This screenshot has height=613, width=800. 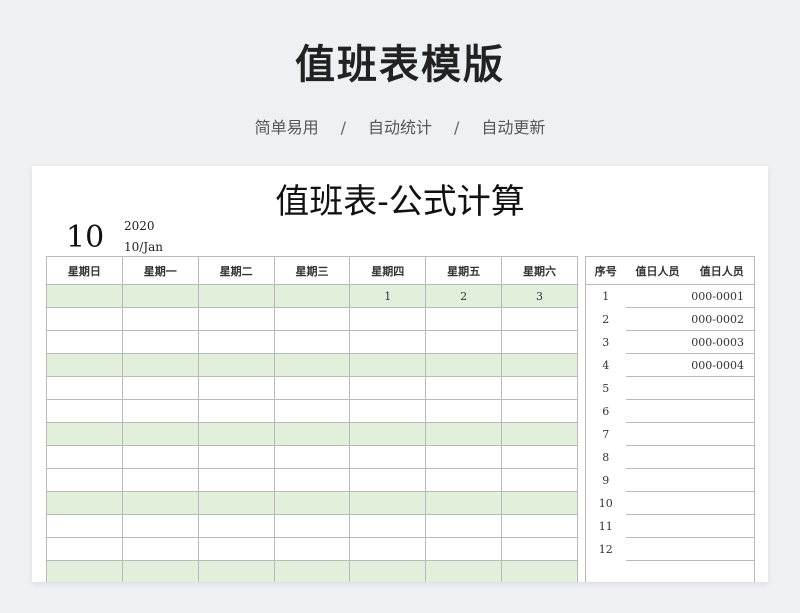 I want to click on duty-person-cell: 000-0004, so click(x=722, y=365).